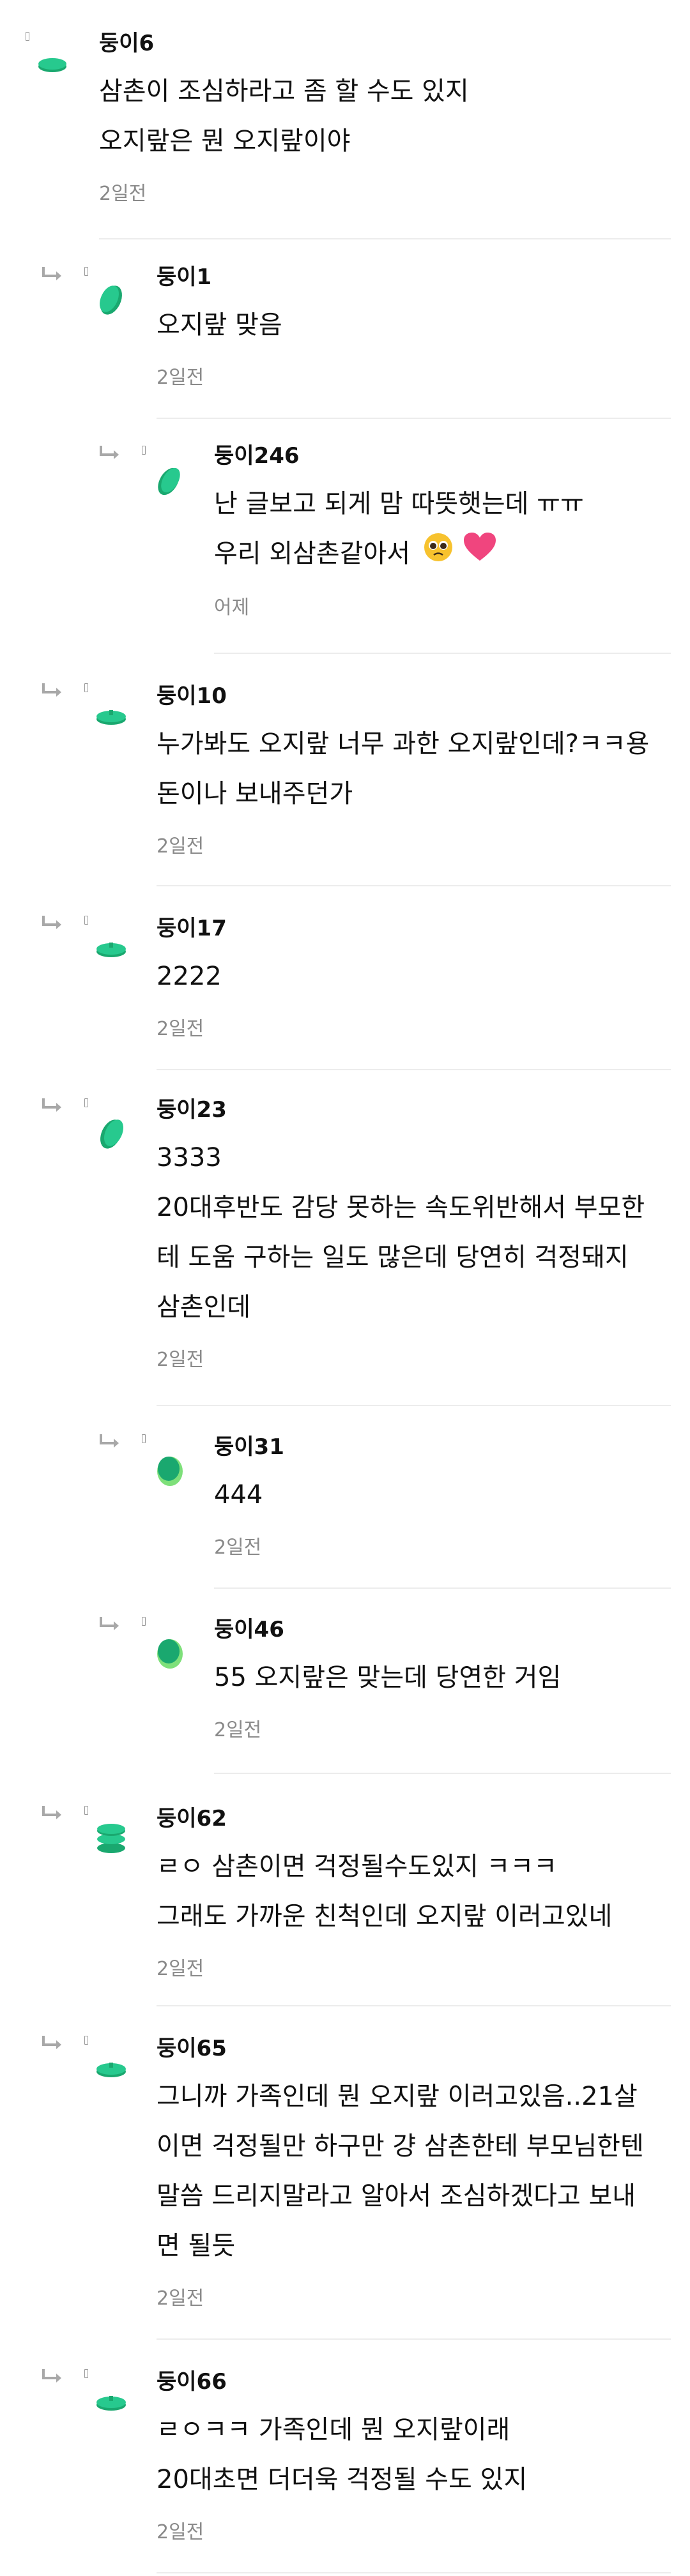 Image resolution: width=690 pixels, height=2576 pixels. What do you see at coordinates (284, 92) in the screenshot?
I see `comment-text-line: 삼촌이 조심하라고 좀 할 수도 있지` at bounding box center [284, 92].